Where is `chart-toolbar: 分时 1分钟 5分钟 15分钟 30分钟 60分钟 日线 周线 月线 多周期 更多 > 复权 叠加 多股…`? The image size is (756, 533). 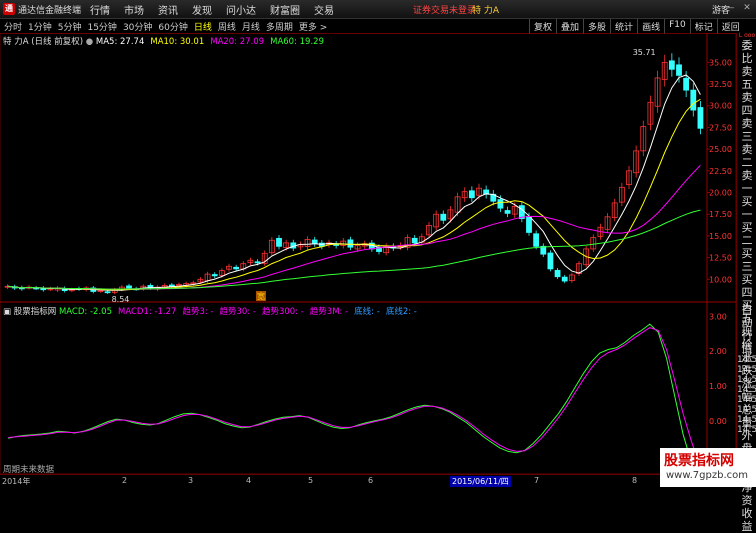
chart-toolbar: 分时 1分钟 5分钟 15分钟 30分钟 60分钟 日线 周线 月线 多周期 更多 > 复权 叠加 多股… is located at coordinates (378, 26).